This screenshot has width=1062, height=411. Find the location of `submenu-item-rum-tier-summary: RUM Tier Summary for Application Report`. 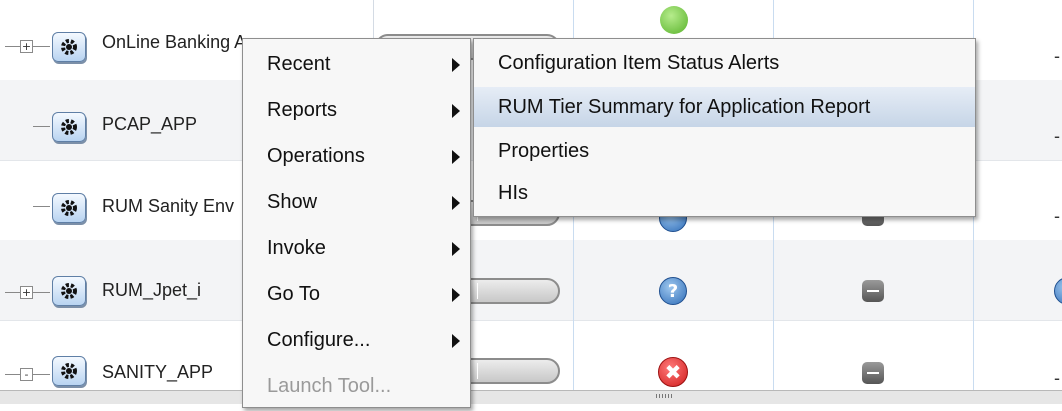

submenu-item-rum-tier-summary: RUM Tier Summary for Application Report is located at coordinates (724, 107).